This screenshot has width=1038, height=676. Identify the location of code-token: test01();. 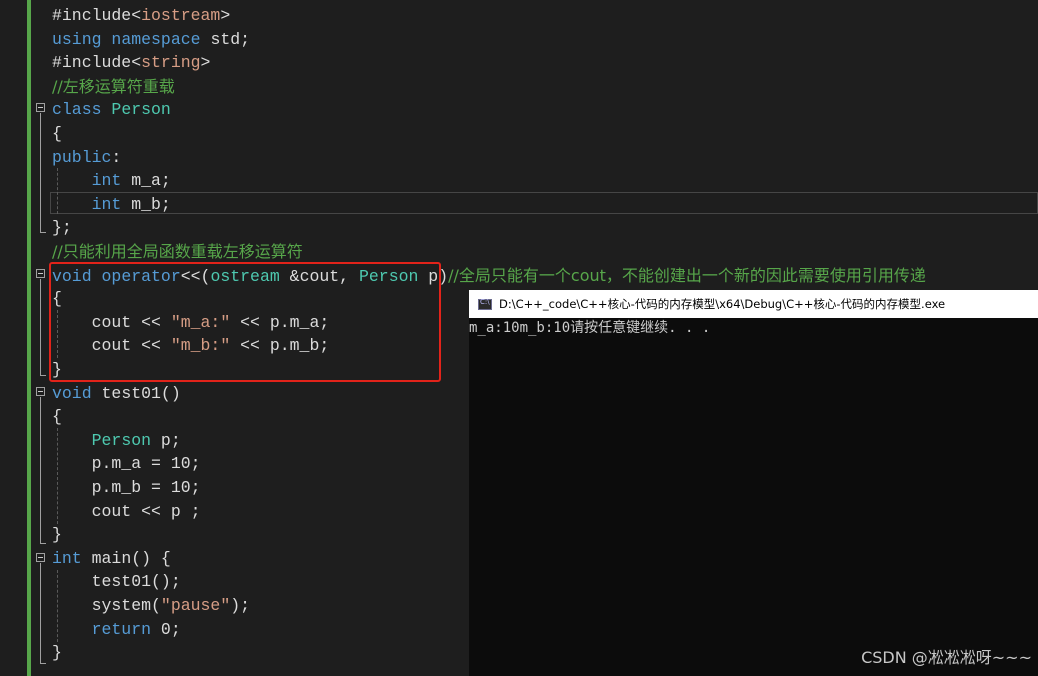
(116, 581).